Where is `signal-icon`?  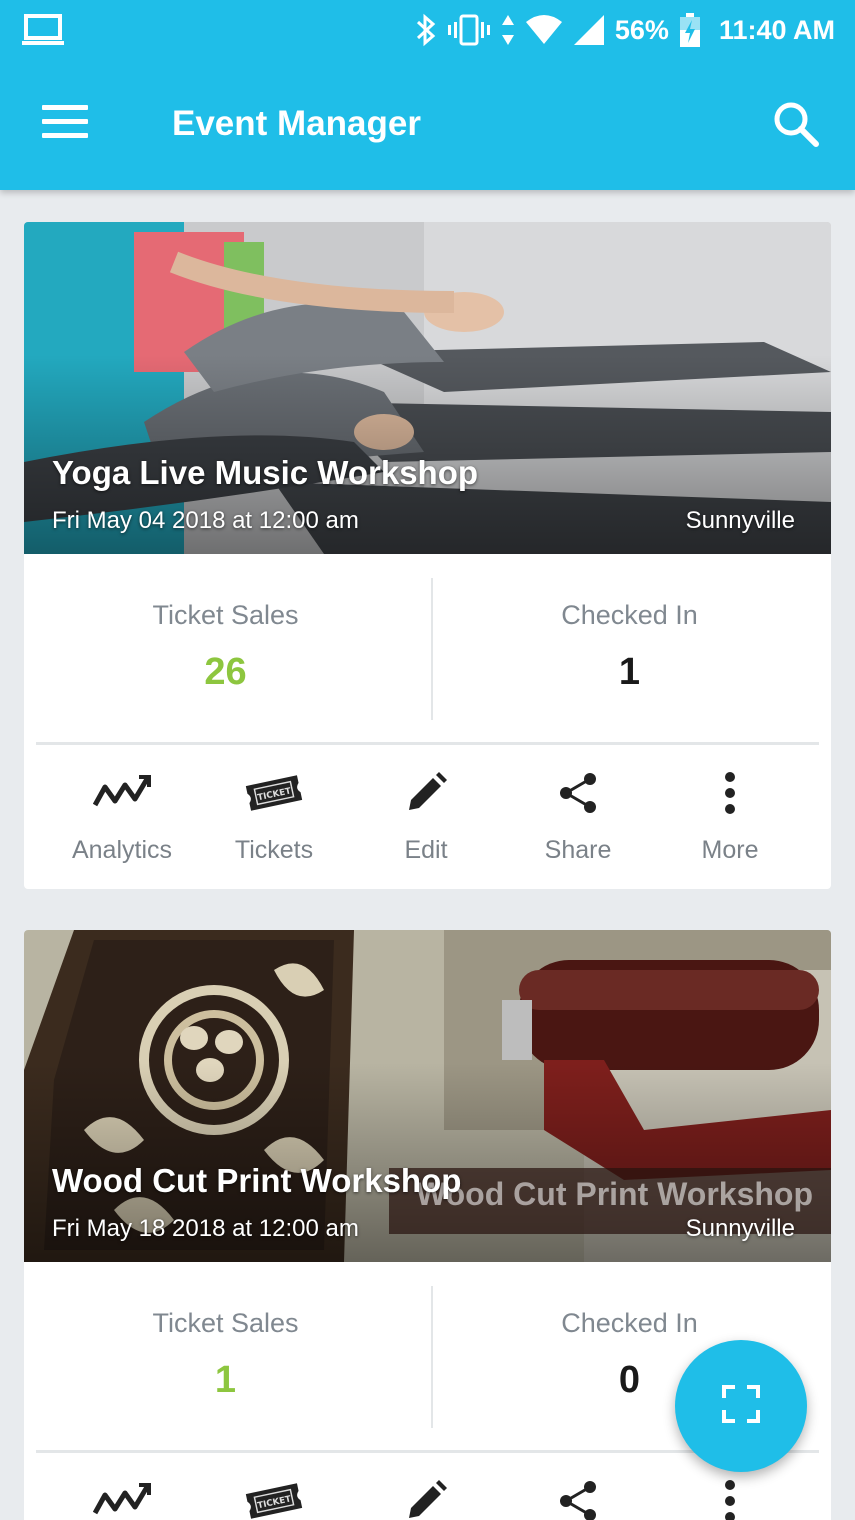 signal-icon is located at coordinates (589, 30).